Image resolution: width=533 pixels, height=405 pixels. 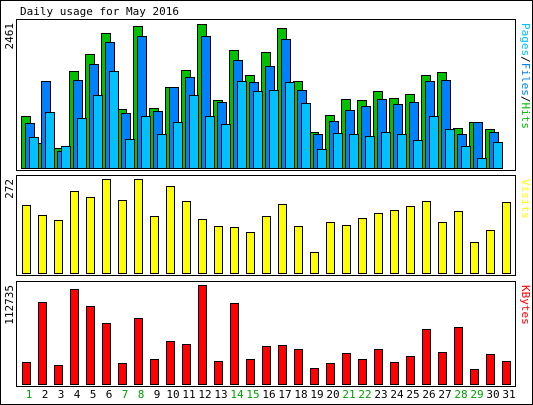 What do you see at coordinates (29, 394) in the screenshot?
I see `day-label: 1` at bounding box center [29, 394].